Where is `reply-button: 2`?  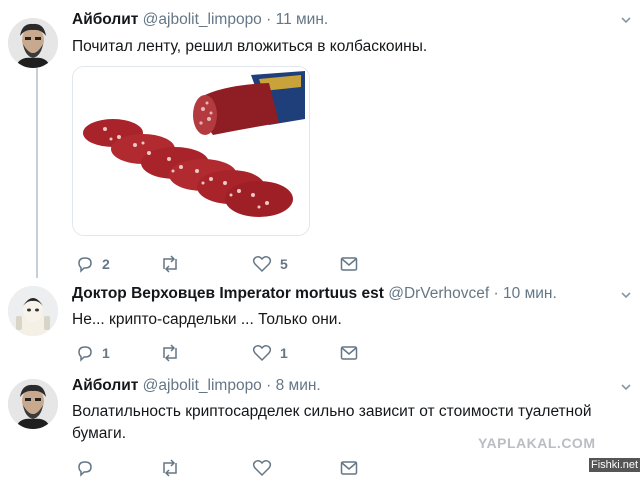 reply-button: 2 is located at coordinates (93, 264).